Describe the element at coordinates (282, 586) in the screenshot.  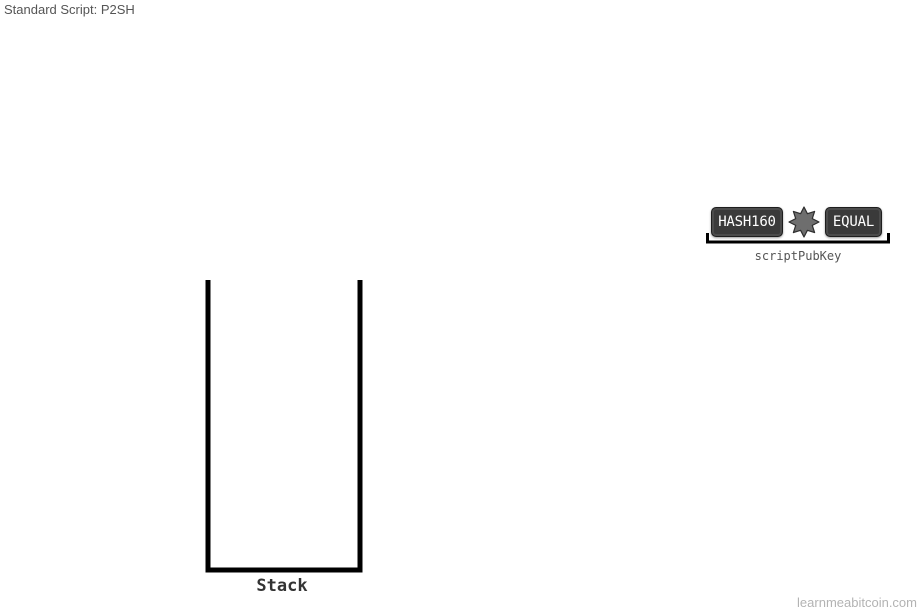
I see `stack-label: Stack` at that location.